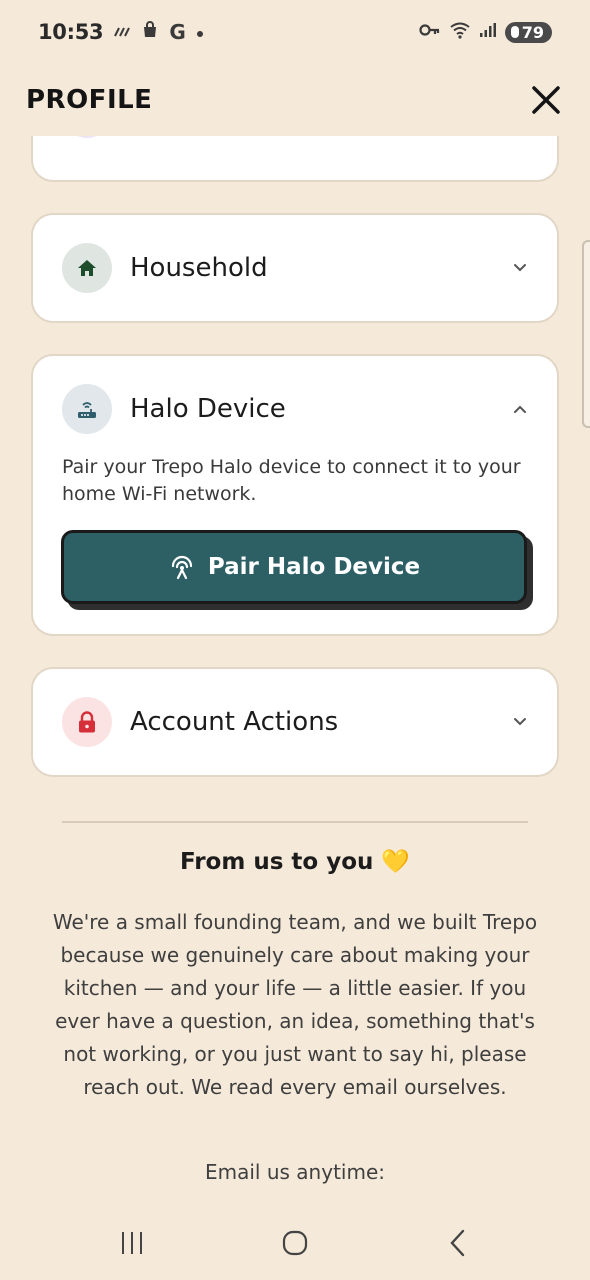 This screenshot has height=1280, width=590. I want to click on cell-signal-icon, so click(488, 32).